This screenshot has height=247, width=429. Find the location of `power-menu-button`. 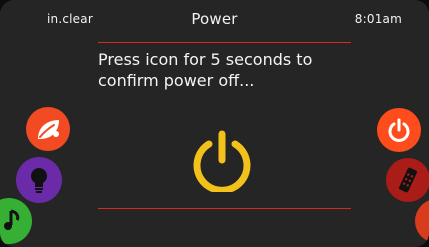

power-menu-button is located at coordinates (399, 130).